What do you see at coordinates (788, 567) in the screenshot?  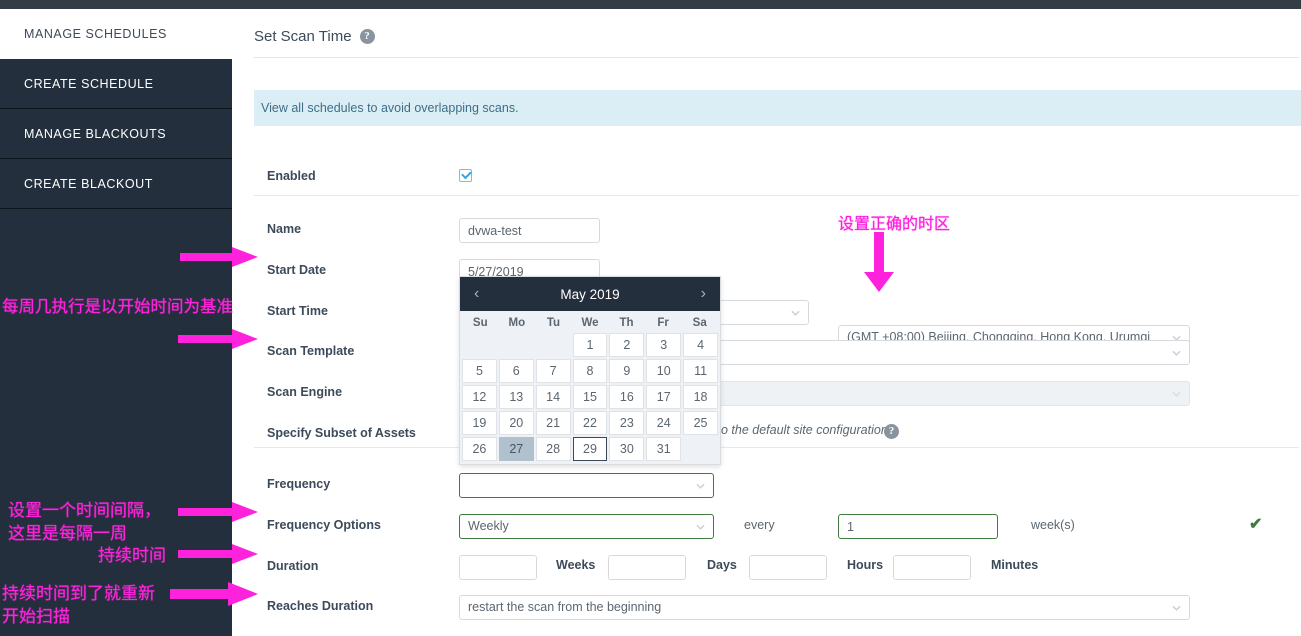 I see `duration-hours-input` at bounding box center [788, 567].